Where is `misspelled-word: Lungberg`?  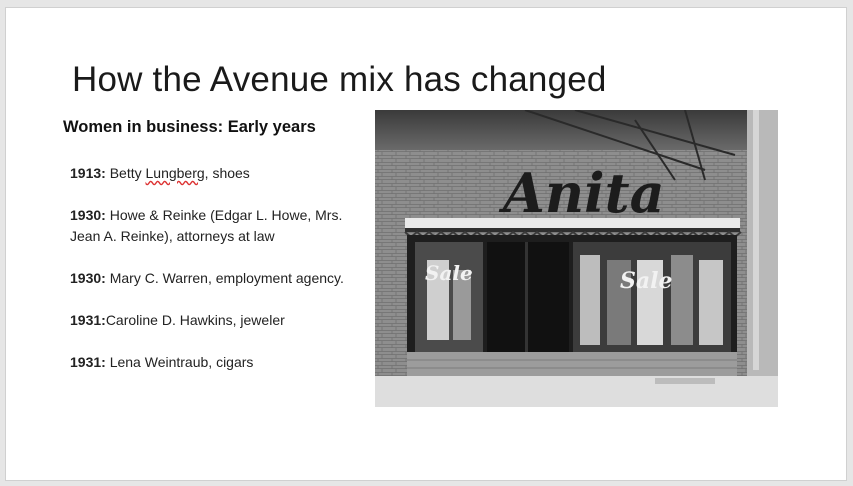 misspelled-word: Lungberg is located at coordinates (175, 173).